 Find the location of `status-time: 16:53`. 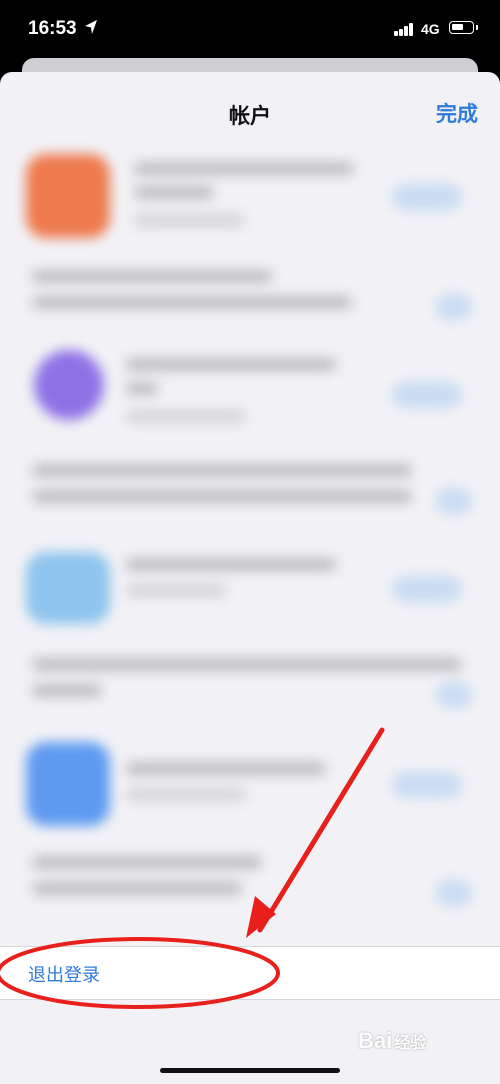

status-time: 16:53 is located at coordinates (52, 28).